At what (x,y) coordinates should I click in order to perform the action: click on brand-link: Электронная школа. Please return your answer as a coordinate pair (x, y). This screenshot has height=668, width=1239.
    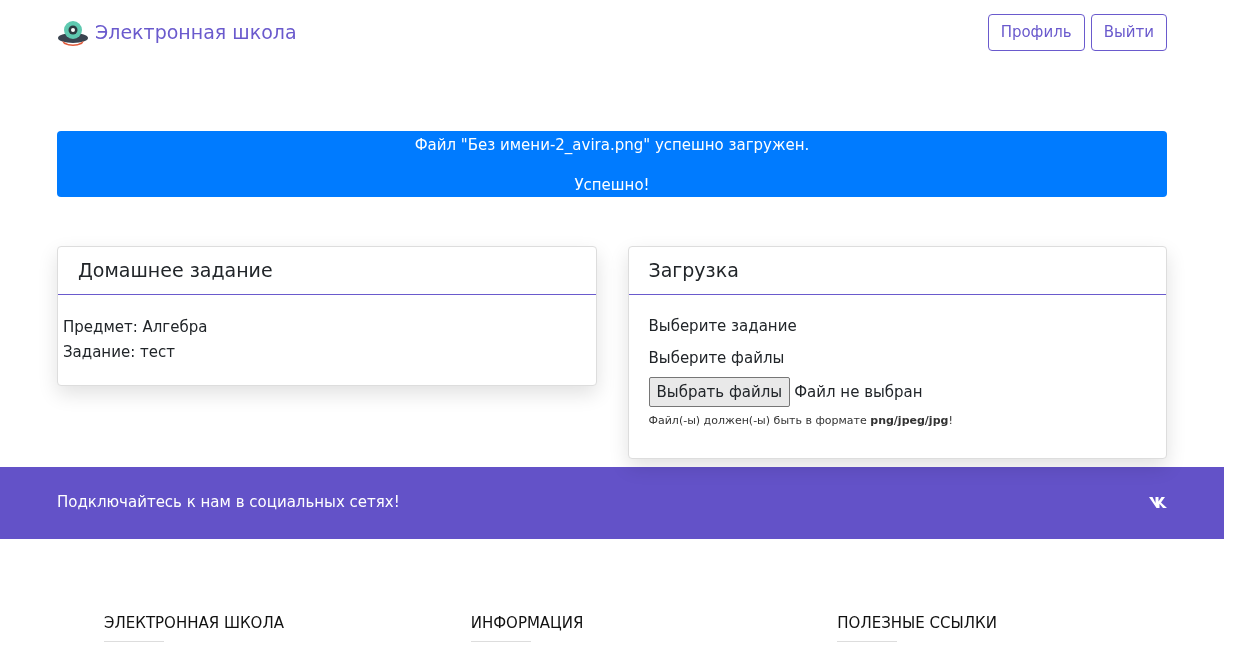
    Looking at the image, I should click on (196, 32).